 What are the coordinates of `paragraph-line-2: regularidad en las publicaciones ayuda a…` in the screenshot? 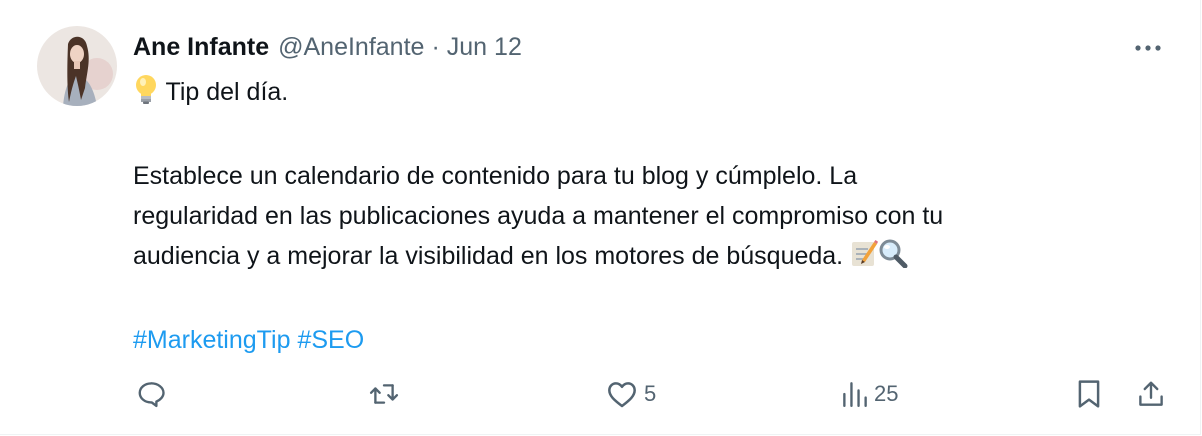 It's located at (538, 216).